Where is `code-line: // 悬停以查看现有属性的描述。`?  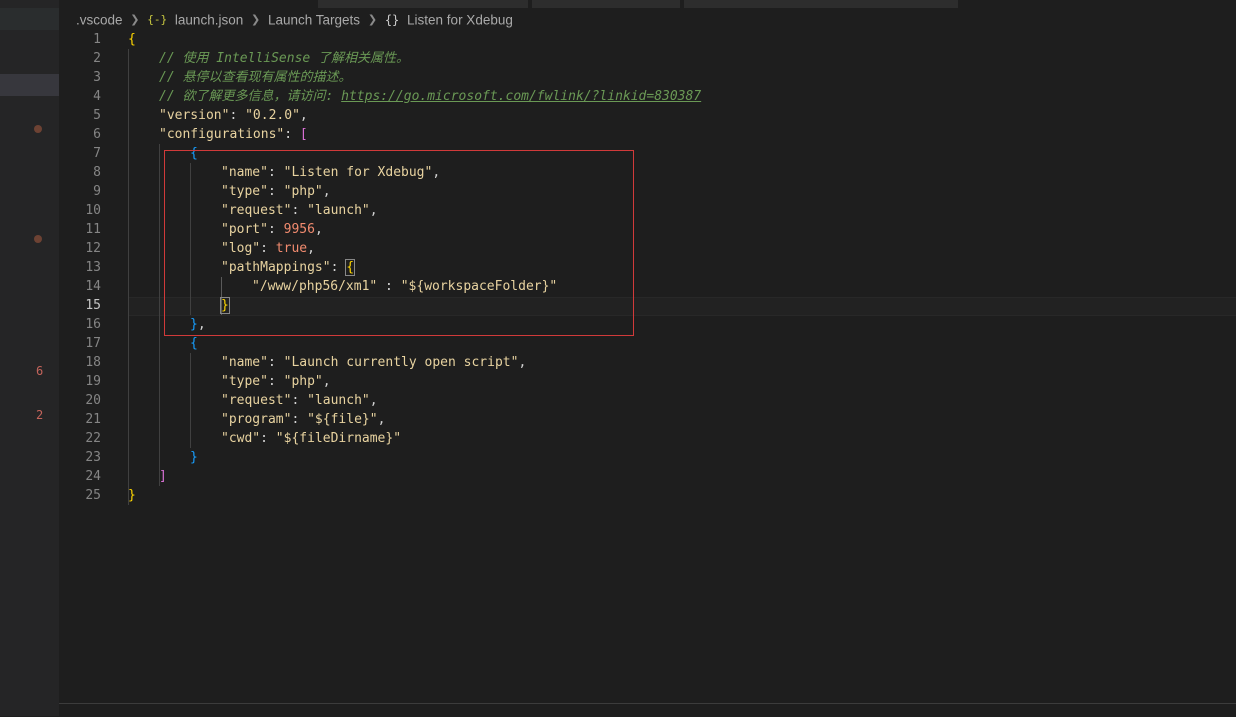 code-line: // 悬停以查看现有属性的描述。 is located at coordinates (255, 77).